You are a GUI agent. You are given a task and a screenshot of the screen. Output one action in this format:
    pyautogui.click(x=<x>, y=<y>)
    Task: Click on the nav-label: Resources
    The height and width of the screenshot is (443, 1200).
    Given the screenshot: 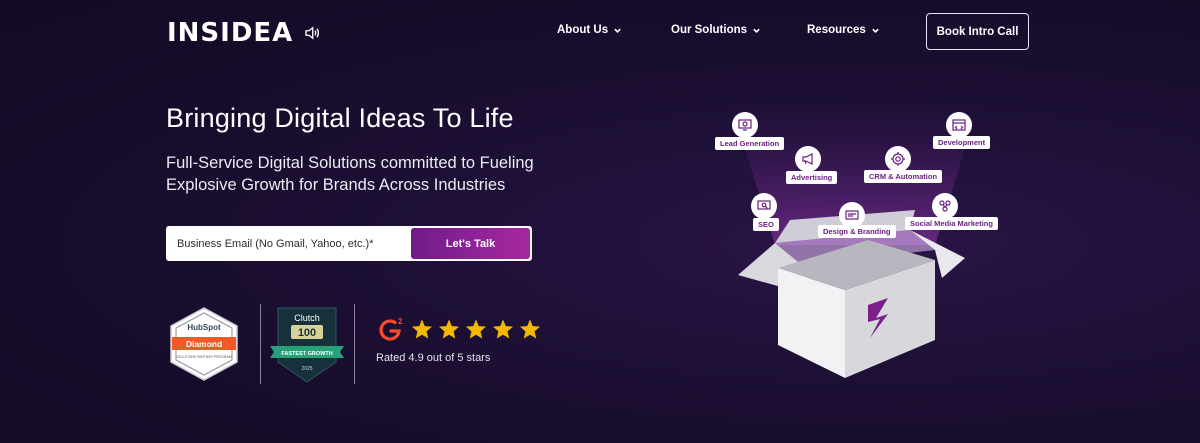 What is the action you would take?
    pyautogui.click(x=836, y=30)
    